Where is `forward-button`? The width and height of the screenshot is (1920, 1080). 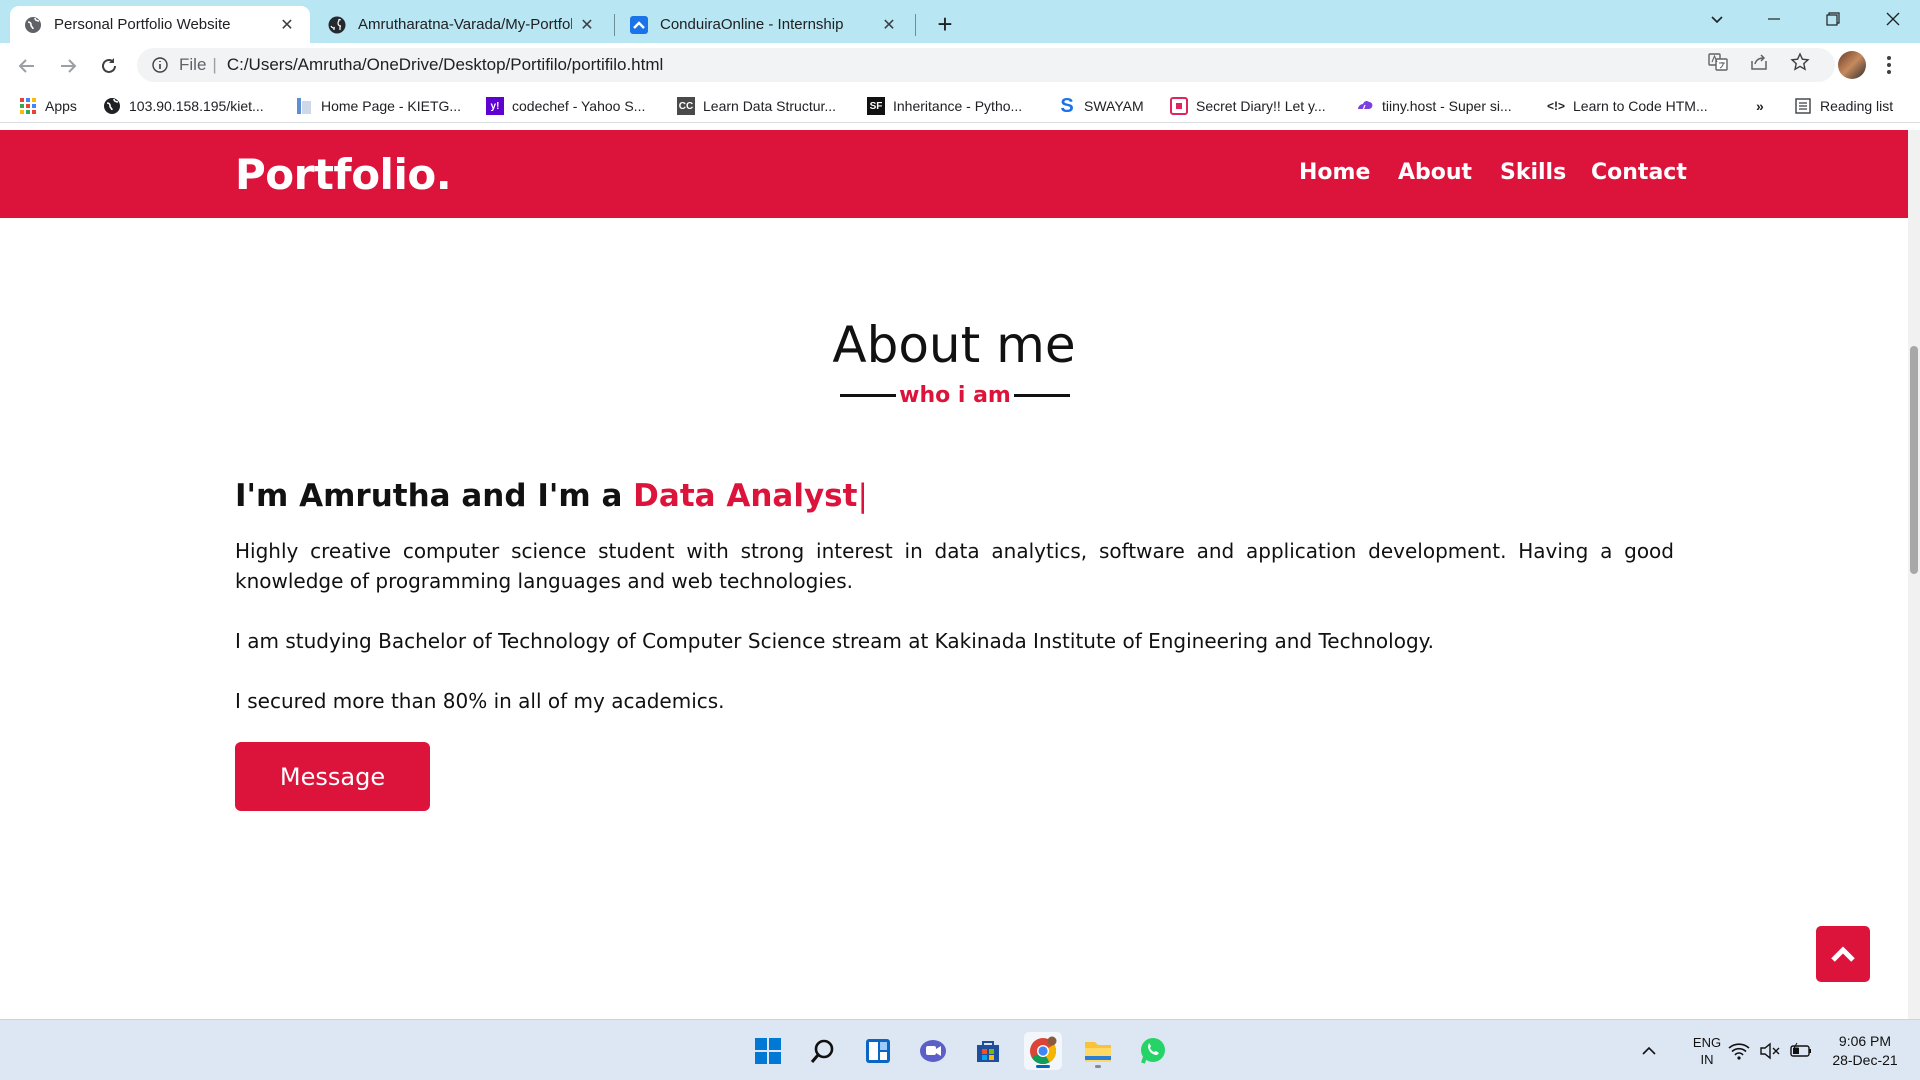
forward-button is located at coordinates (68, 66).